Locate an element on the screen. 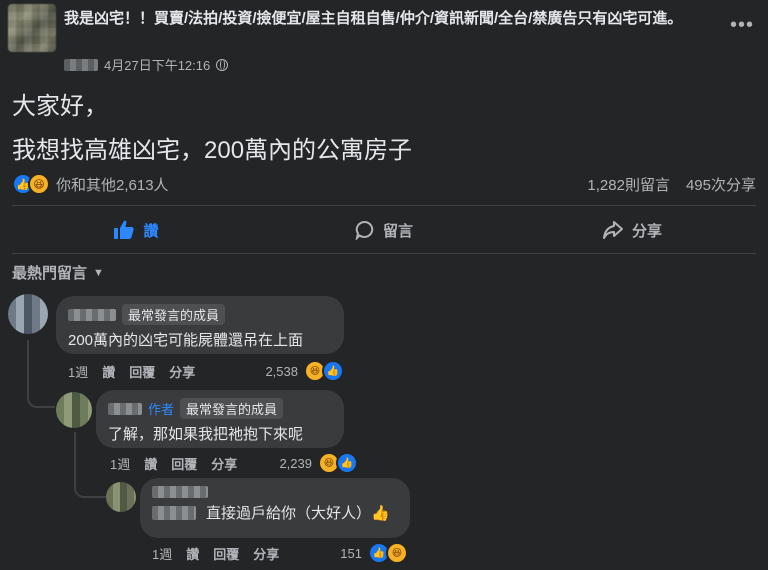  globe-icon is located at coordinates (222, 64).